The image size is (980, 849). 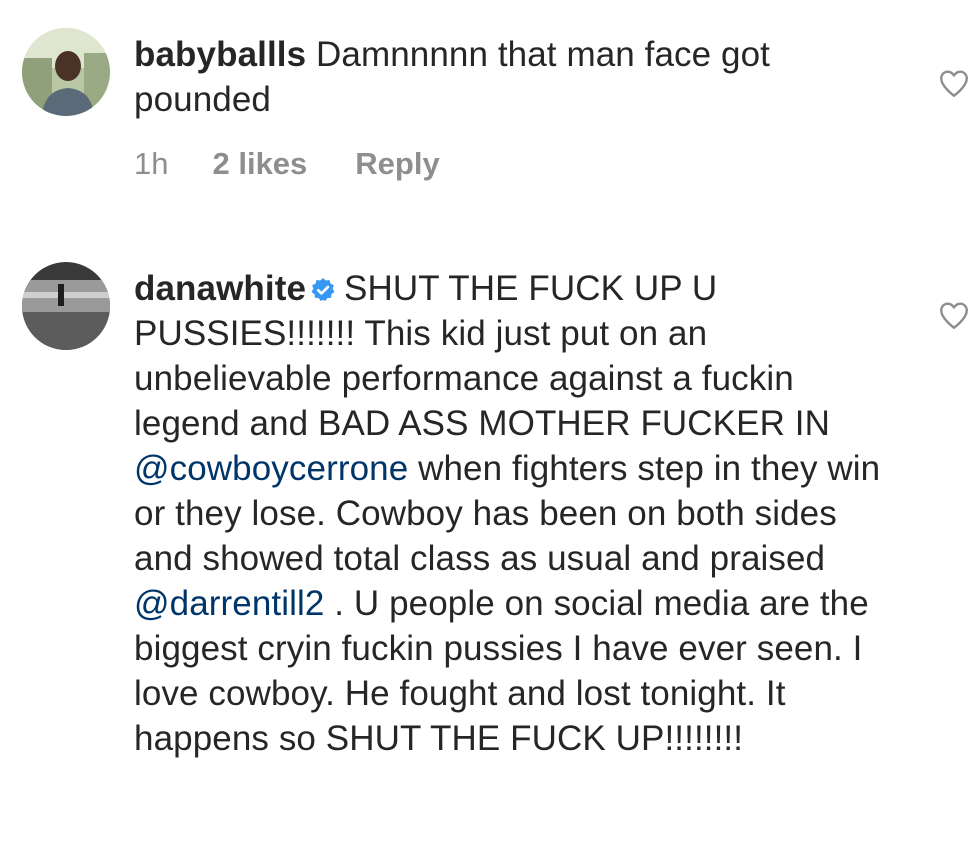 What do you see at coordinates (151, 164) in the screenshot?
I see `comment-time: 1h` at bounding box center [151, 164].